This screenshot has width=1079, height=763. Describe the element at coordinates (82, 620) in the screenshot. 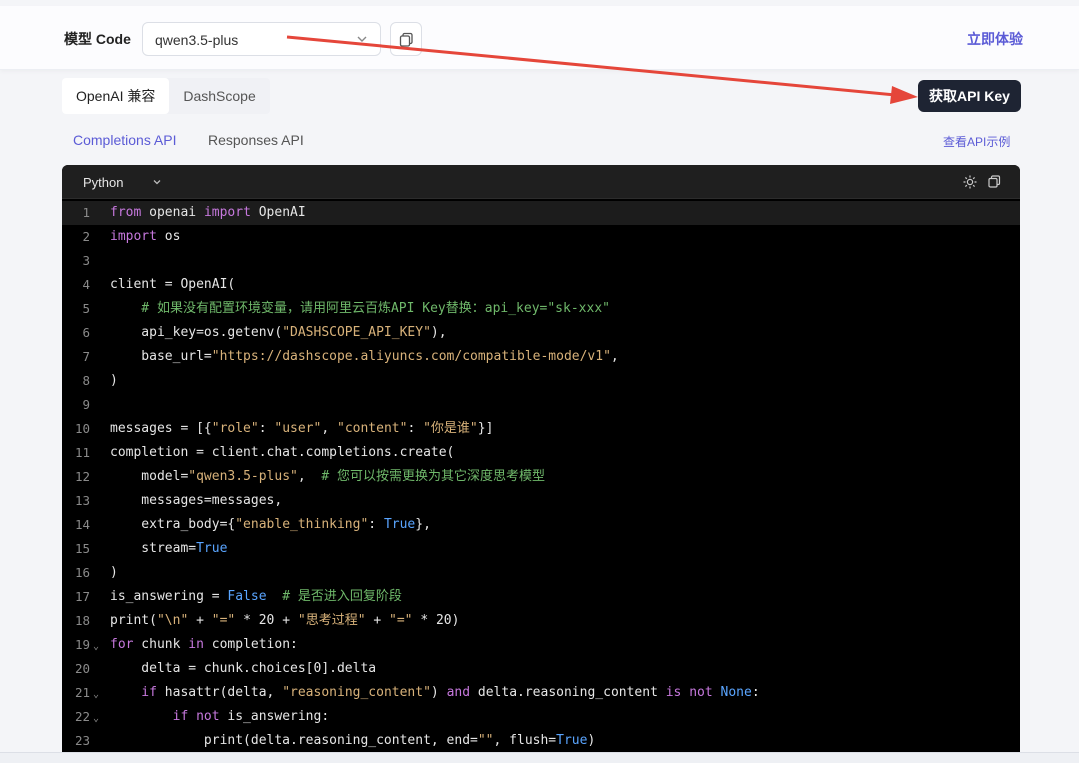

I see `line-number: 18` at that location.